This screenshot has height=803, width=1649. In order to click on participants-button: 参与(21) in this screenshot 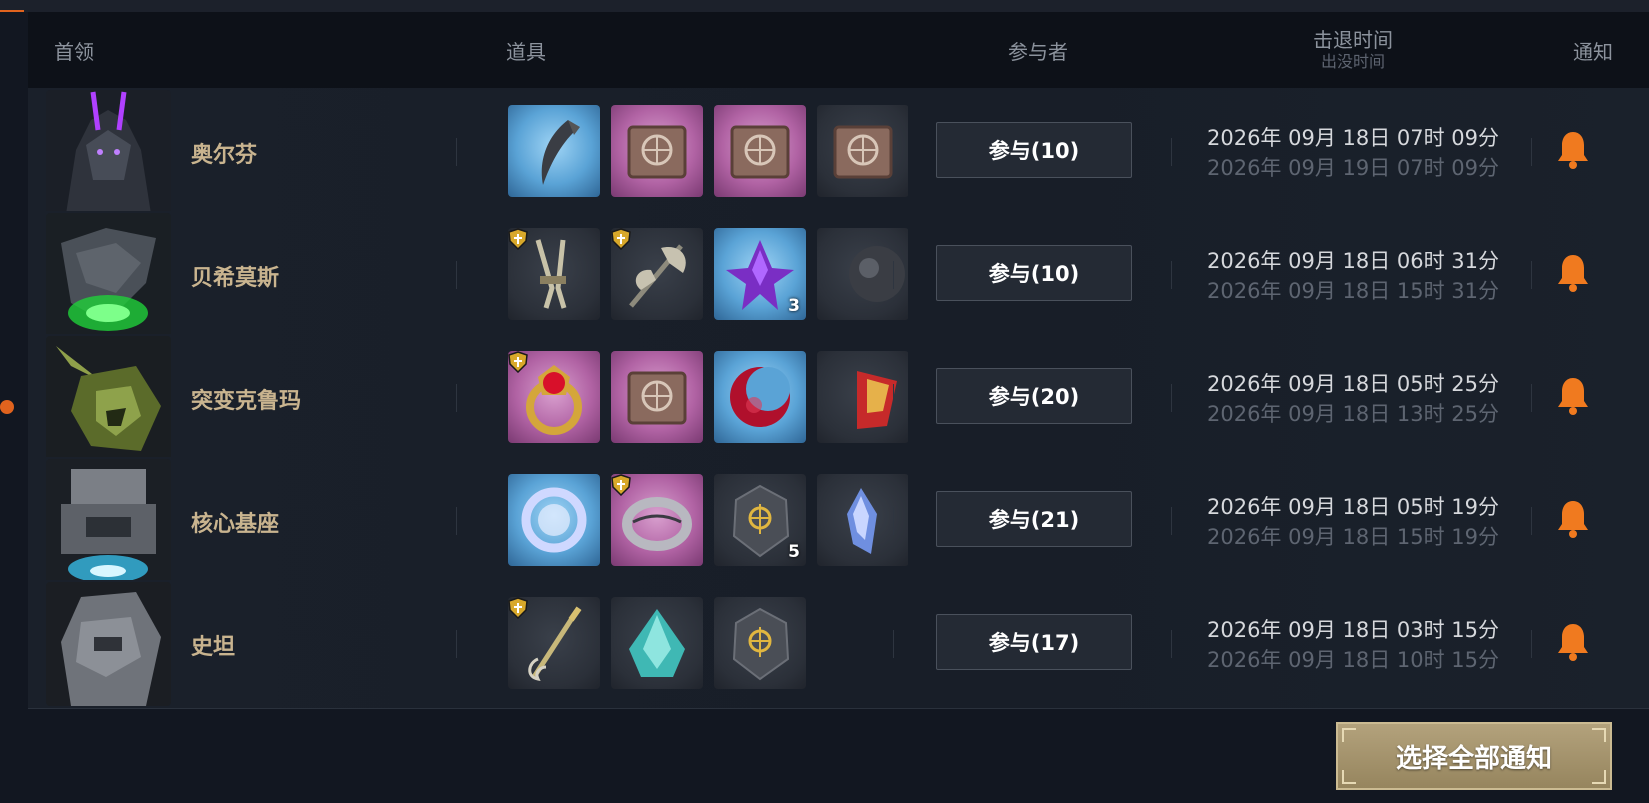, I will do `click(1034, 519)`.